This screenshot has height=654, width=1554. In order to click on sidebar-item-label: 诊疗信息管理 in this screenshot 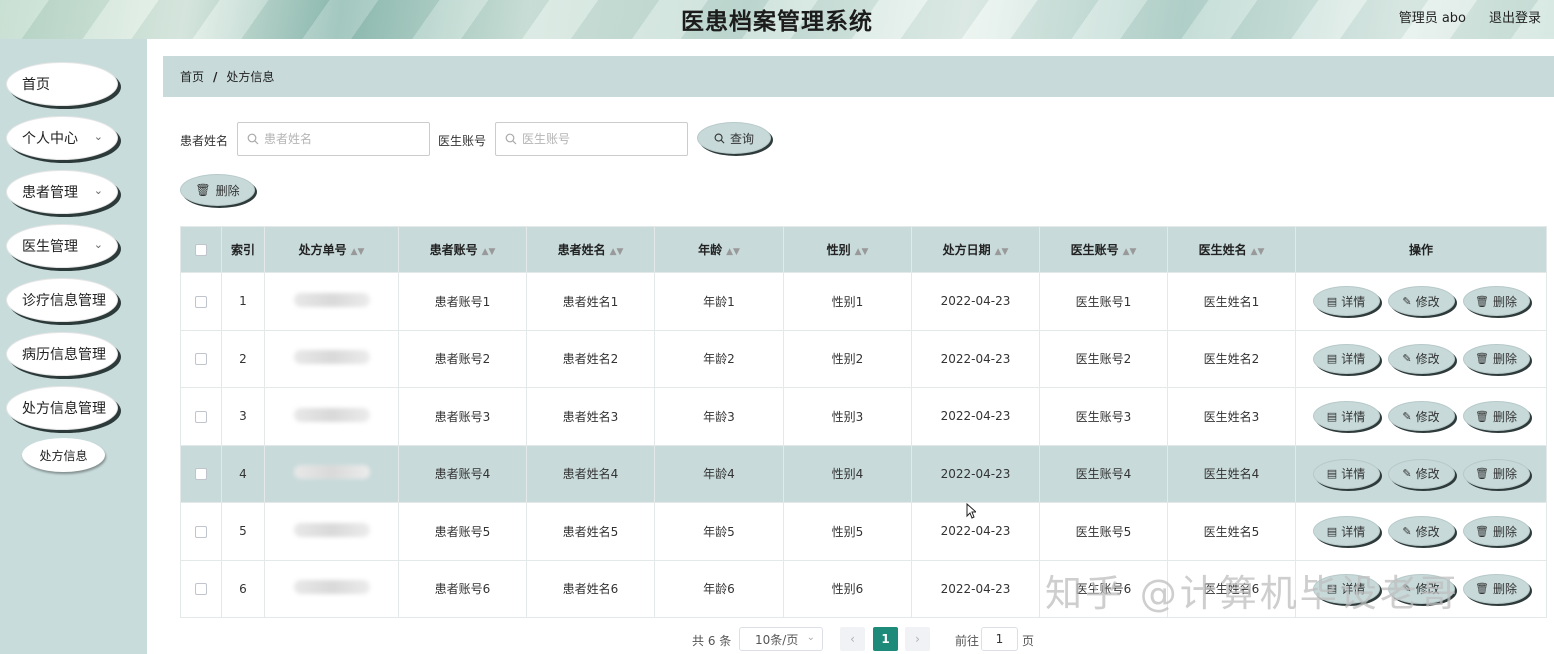, I will do `click(64, 301)`.